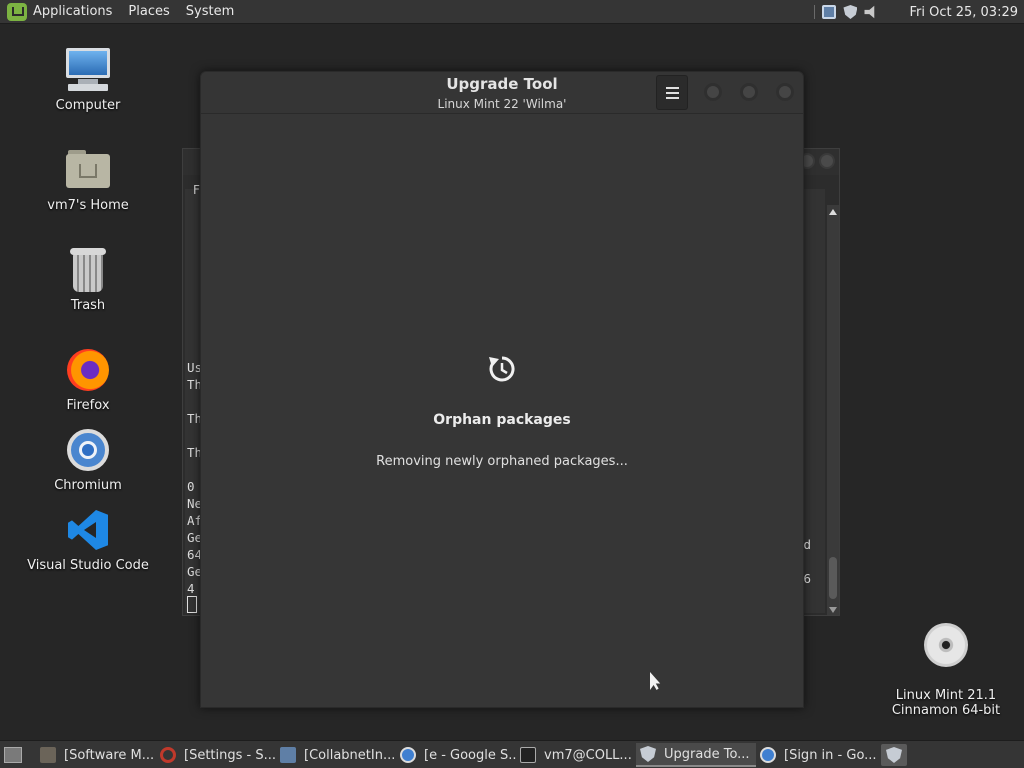 This screenshot has height=768, width=1024. Describe the element at coordinates (17, 11) in the screenshot. I see `mint-menu-icon` at that location.